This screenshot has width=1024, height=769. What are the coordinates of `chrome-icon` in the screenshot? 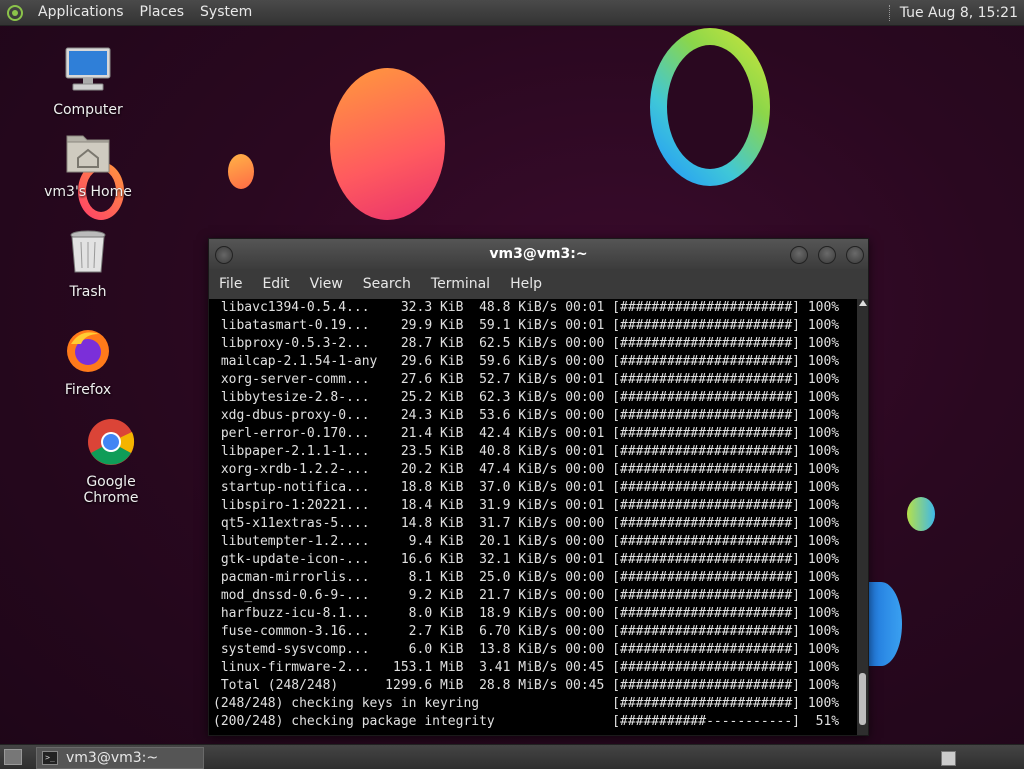 It's located at (111, 442).